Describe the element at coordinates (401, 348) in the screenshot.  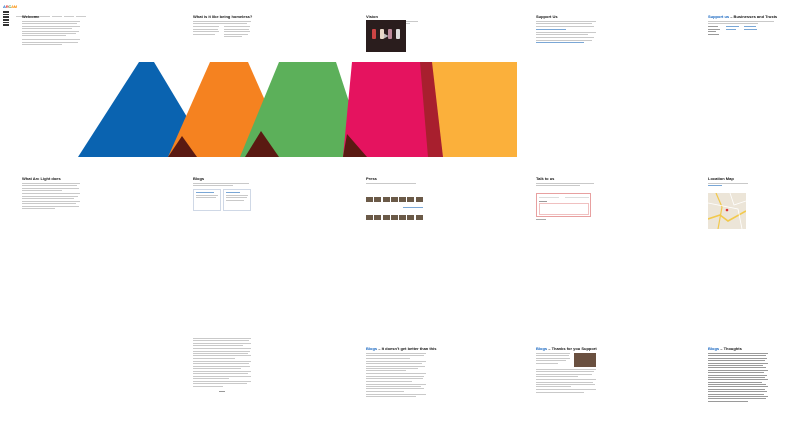
I see `section-title: Blogs – It doesn’t get better than this` at that location.